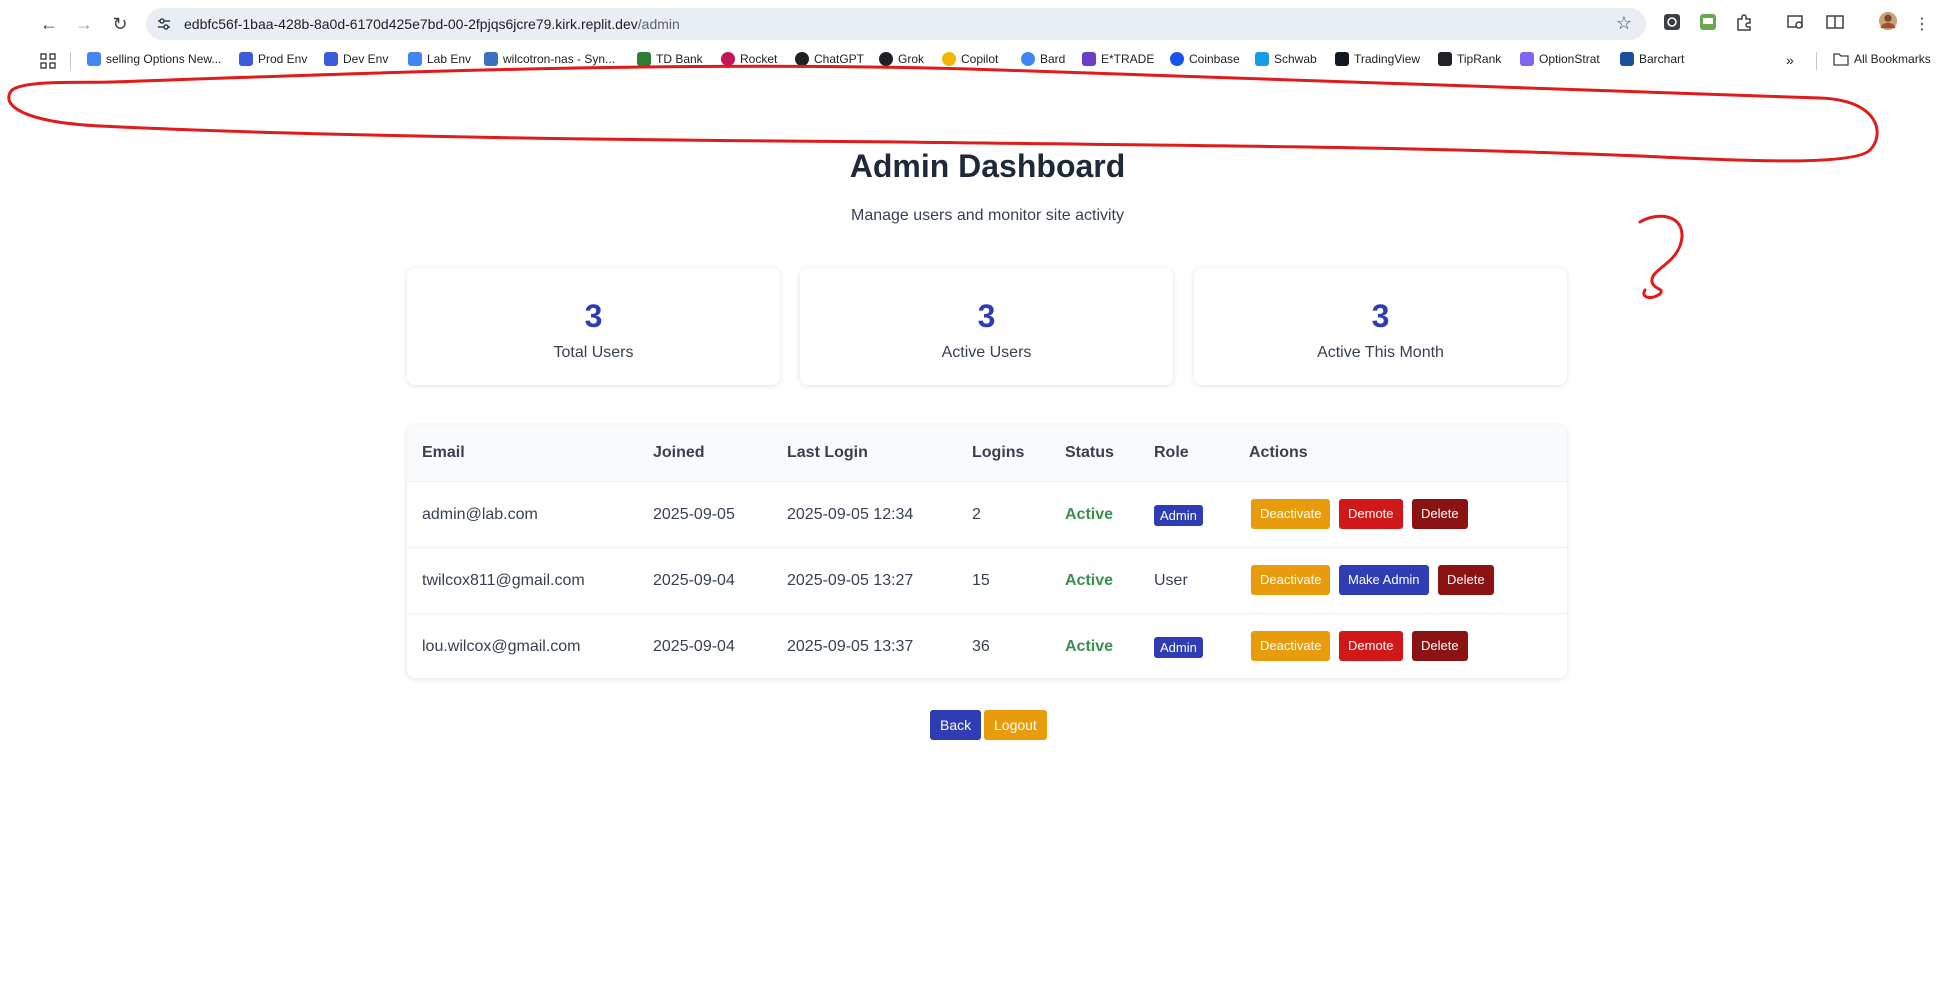 Image resolution: width=1940 pixels, height=981 pixels. Describe the element at coordinates (1015, 725) in the screenshot. I see `logout-button: Logout` at that location.